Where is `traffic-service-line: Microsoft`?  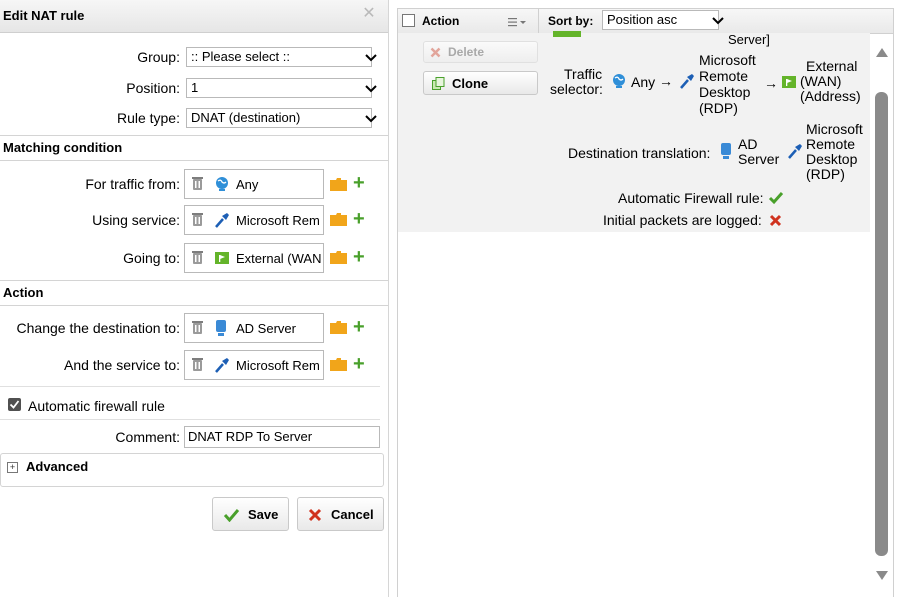 traffic-service-line: Microsoft is located at coordinates (727, 60).